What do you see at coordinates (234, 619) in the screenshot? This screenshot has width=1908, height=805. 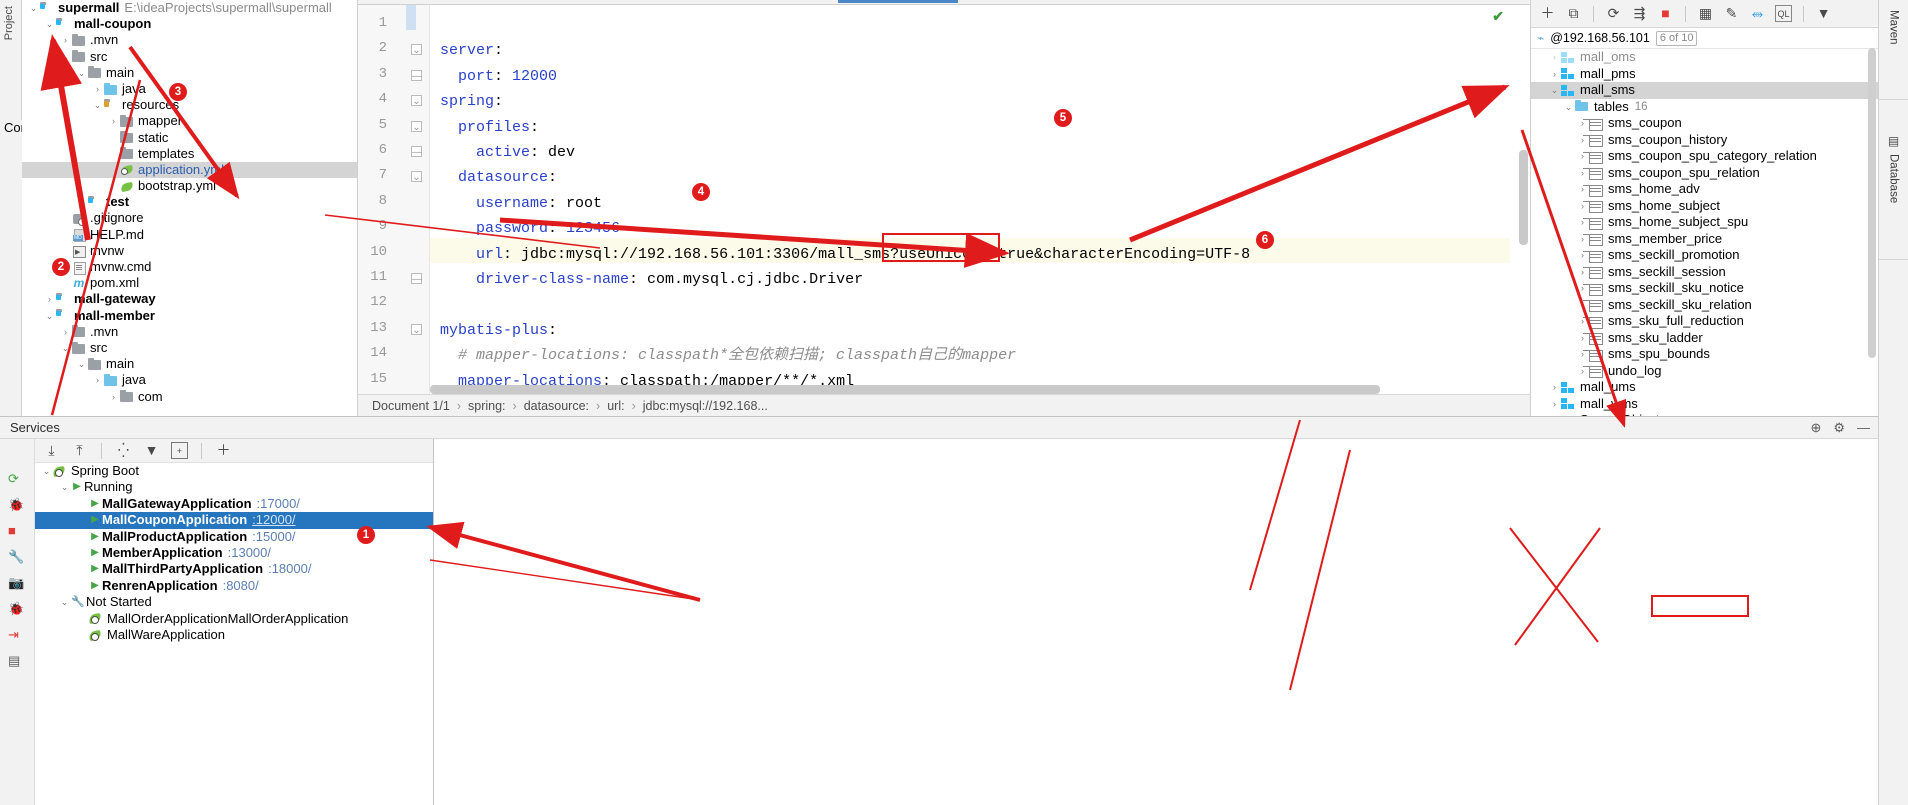 I see `service-tree-row: MallOrderApplicationMallOrderApplication` at bounding box center [234, 619].